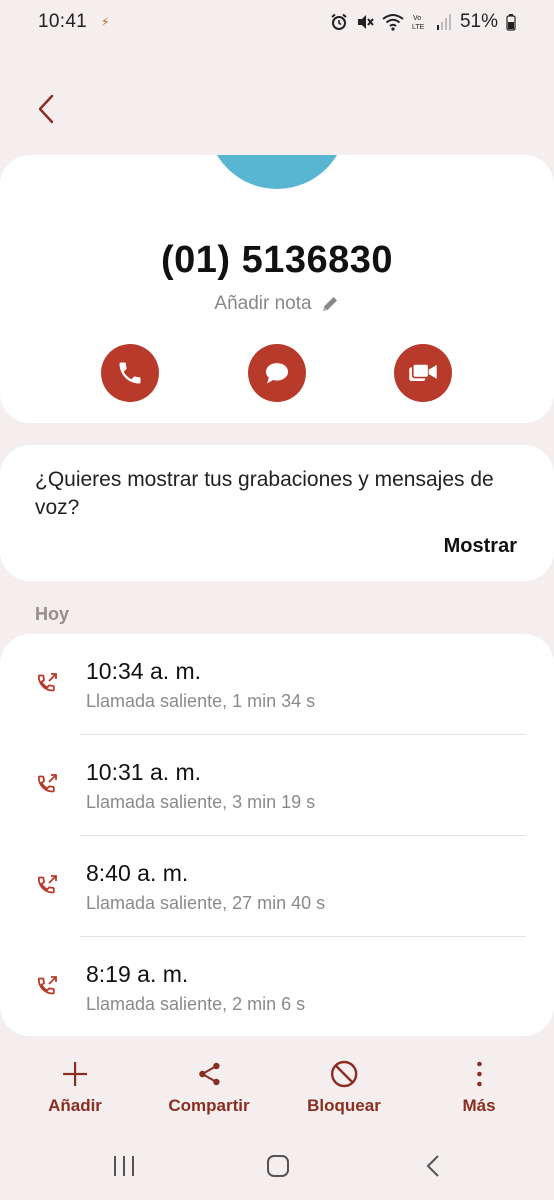 This screenshot has height=1200, width=554. I want to click on system-nav-bar, so click(277, 1166).